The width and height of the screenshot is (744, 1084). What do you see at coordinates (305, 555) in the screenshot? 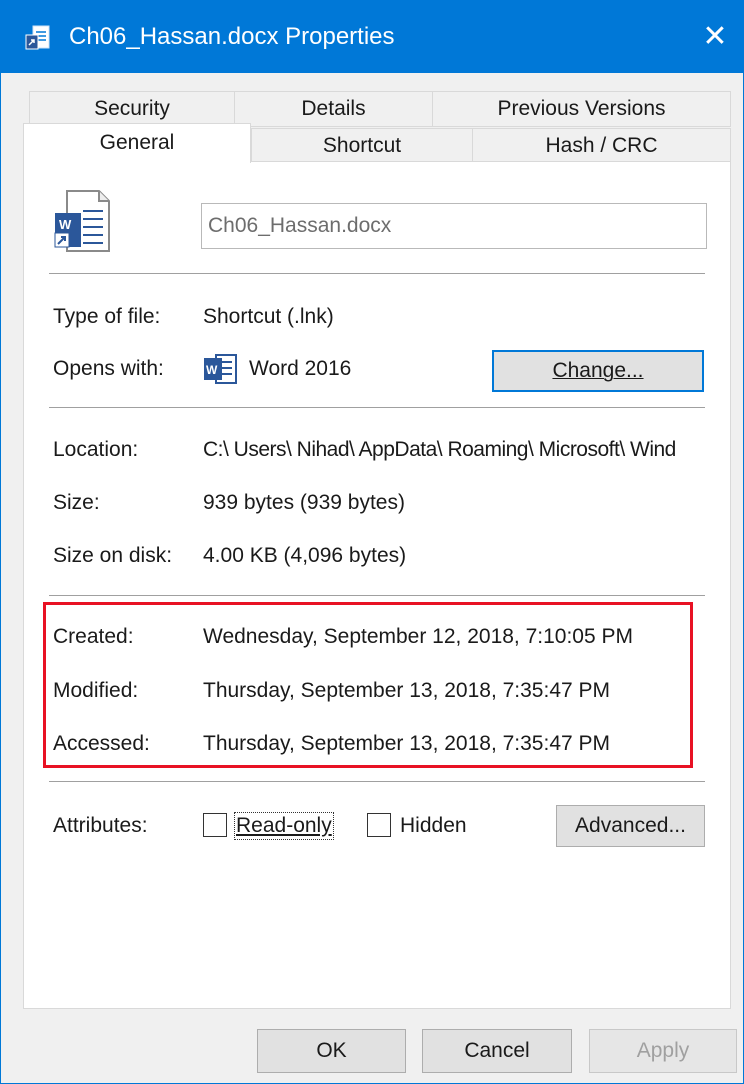
I see `size-on-disk-value: 4.00 KB (4,096 bytes)` at bounding box center [305, 555].